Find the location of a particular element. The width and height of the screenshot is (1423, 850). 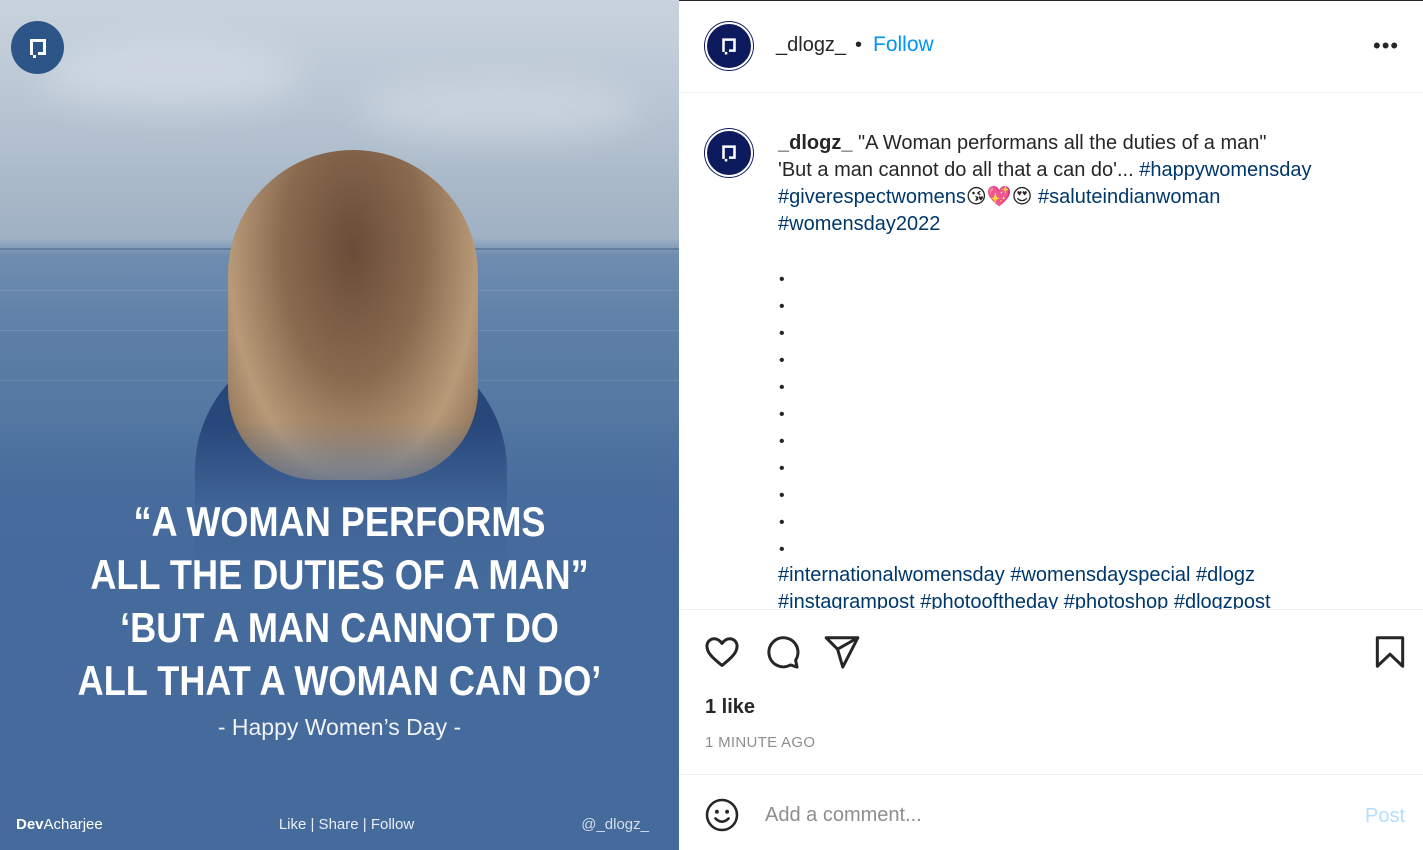

follow-button: Follow is located at coordinates (903, 45).